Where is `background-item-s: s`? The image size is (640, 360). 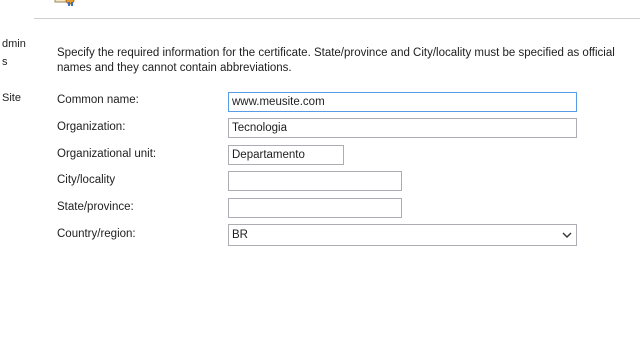
background-item-s: s is located at coordinates (5, 62).